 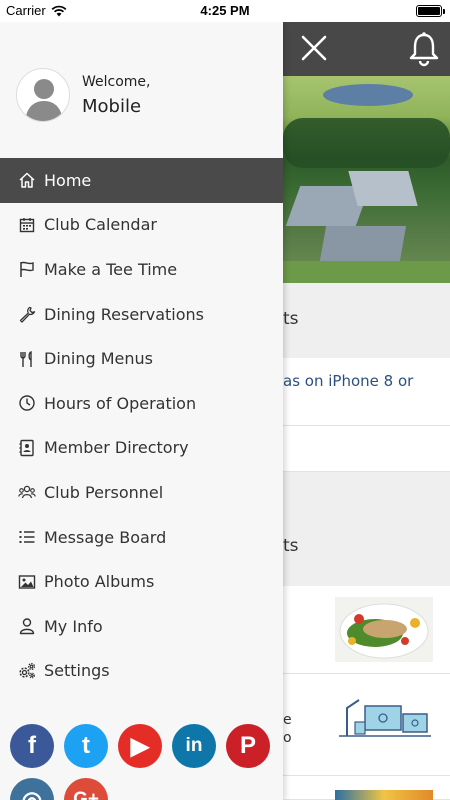 I want to click on devices-illustration, so click(x=385, y=718).